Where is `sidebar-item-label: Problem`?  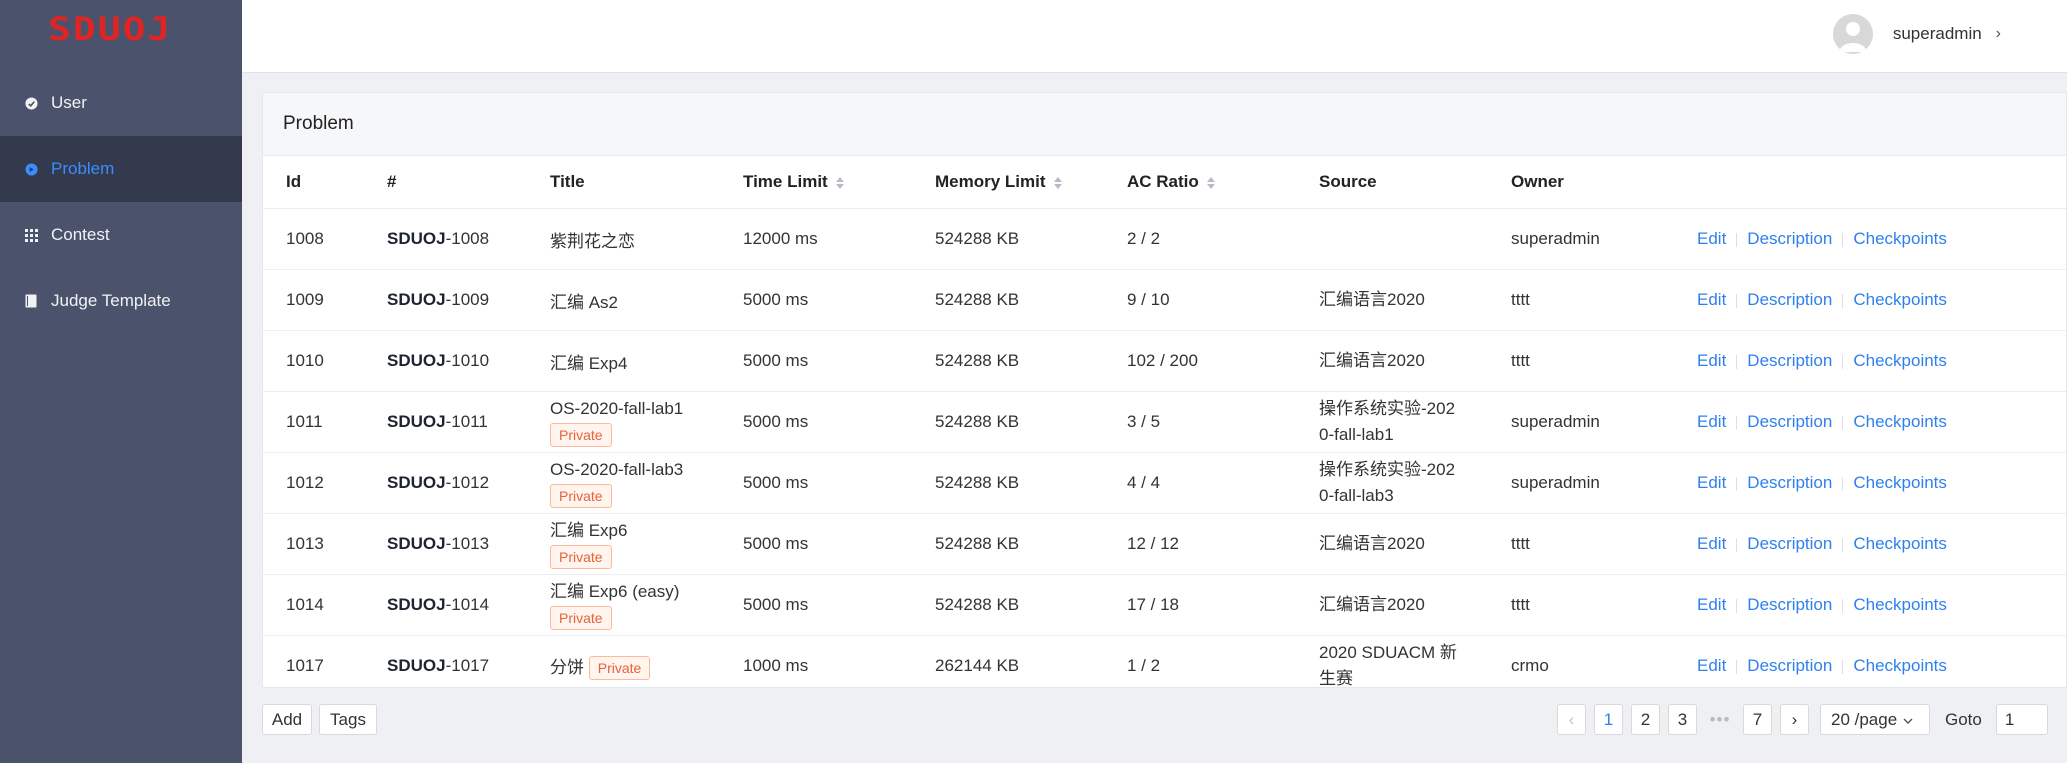
sidebar-item-label: Problem is located at coordinates (83, 168).